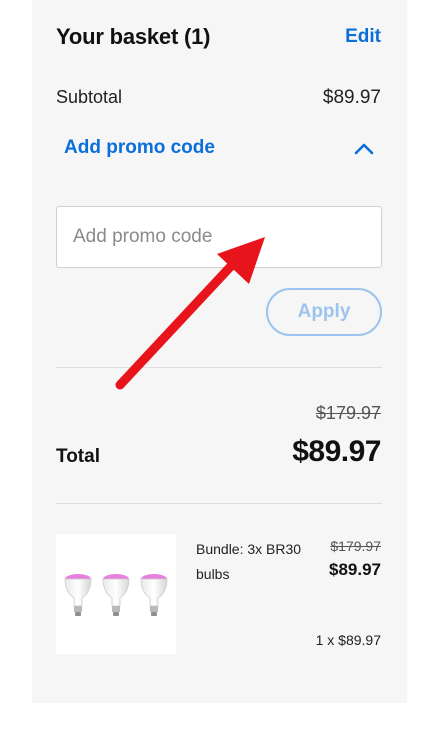 This screenshot has width=428, height=732. I want to click on chevron-up-icon, so click(364, 148).